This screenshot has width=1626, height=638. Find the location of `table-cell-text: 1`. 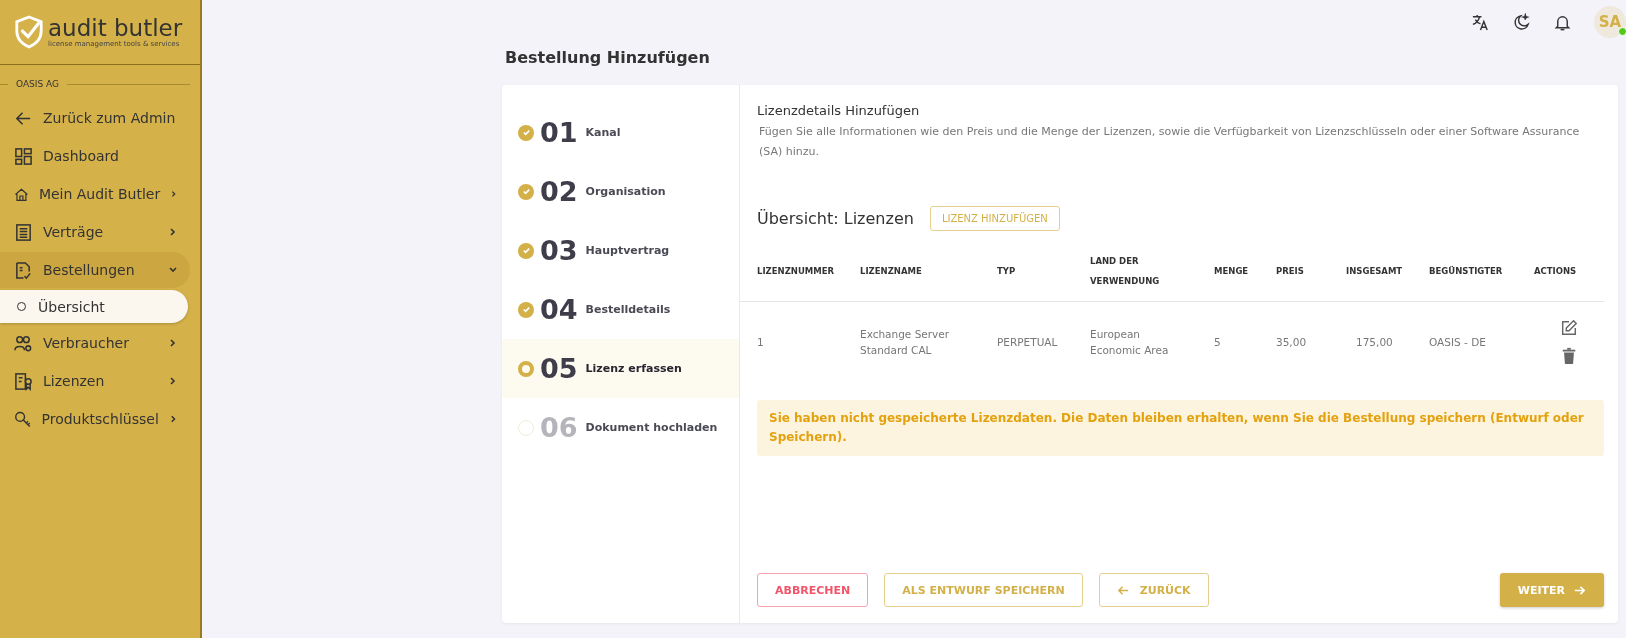

table-cell-text: 1 is located at coordinates (761, 342).